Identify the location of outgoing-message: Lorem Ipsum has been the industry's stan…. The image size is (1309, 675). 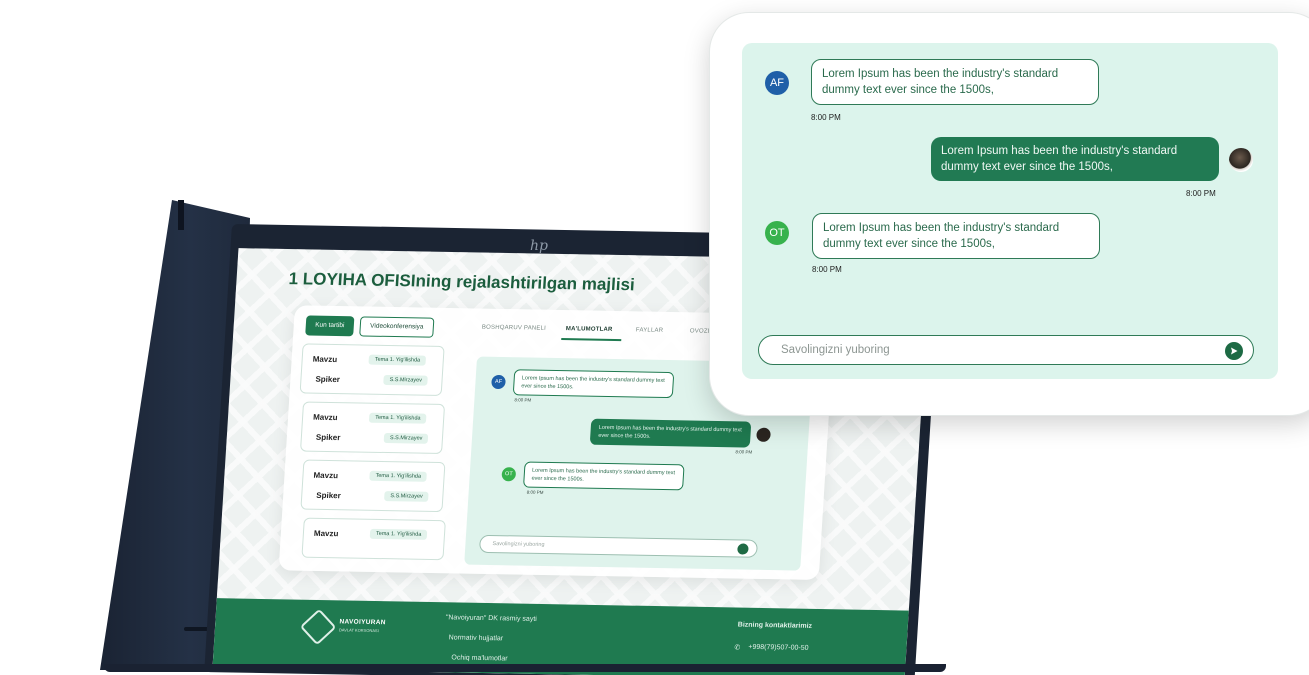
(1075, 159).